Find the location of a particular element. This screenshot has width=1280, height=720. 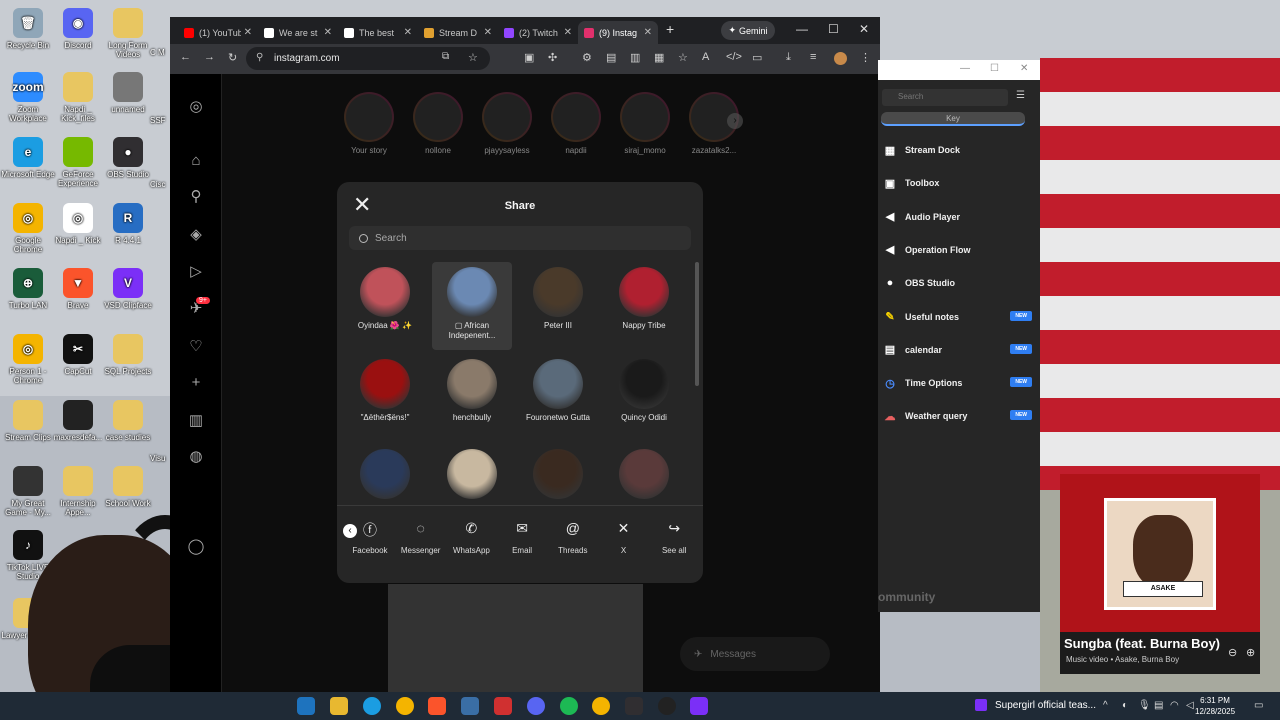

extensions-puzzle-icon: ✣ is located at coordinates (552, 57).